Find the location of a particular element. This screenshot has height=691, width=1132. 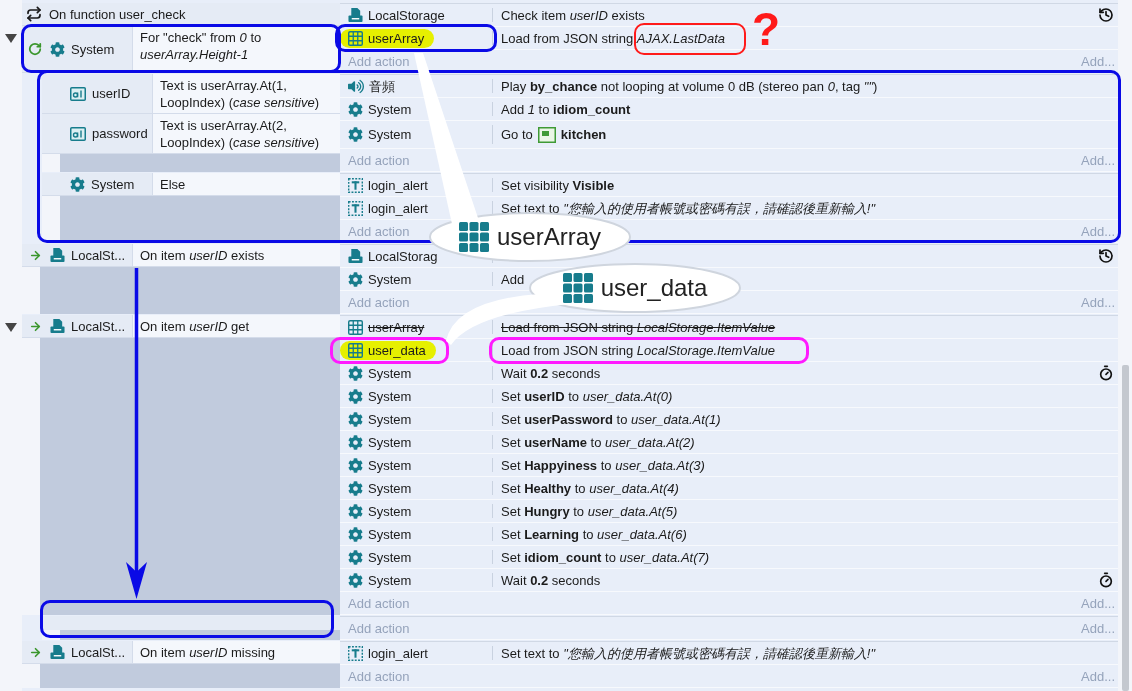

function-title: On function user_check is located at coordinates (117, 14).